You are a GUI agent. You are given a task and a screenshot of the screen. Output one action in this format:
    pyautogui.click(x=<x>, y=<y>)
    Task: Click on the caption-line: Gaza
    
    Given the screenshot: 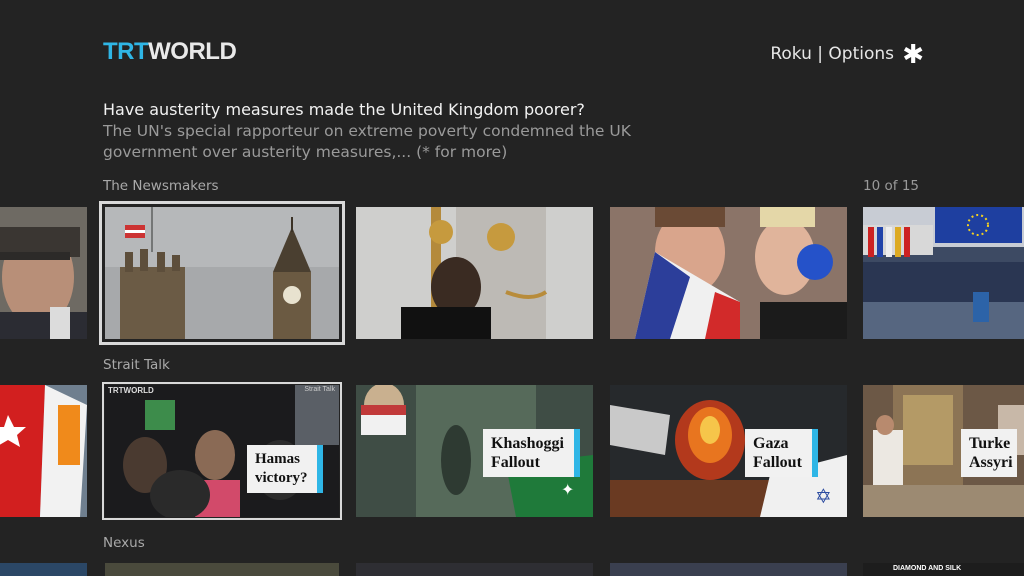 What is the action you would take?
    pyautogui.click(x=771, y=443)
    